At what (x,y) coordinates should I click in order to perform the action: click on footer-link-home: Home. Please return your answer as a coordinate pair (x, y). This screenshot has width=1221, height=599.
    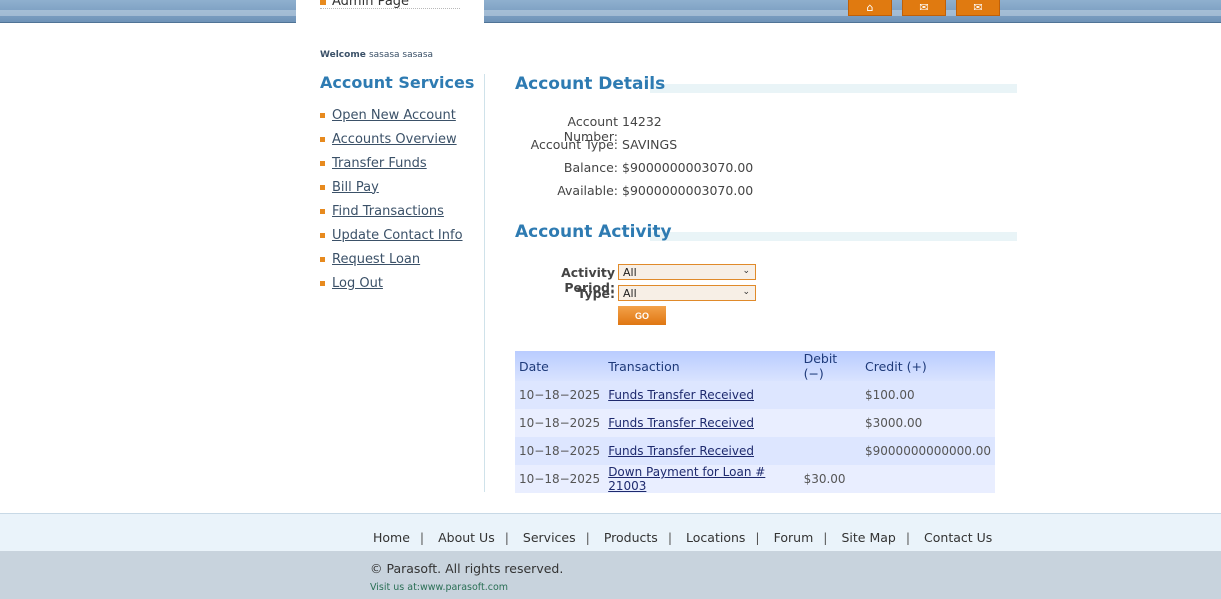
    Looking at the image, I should click on (391, 537).